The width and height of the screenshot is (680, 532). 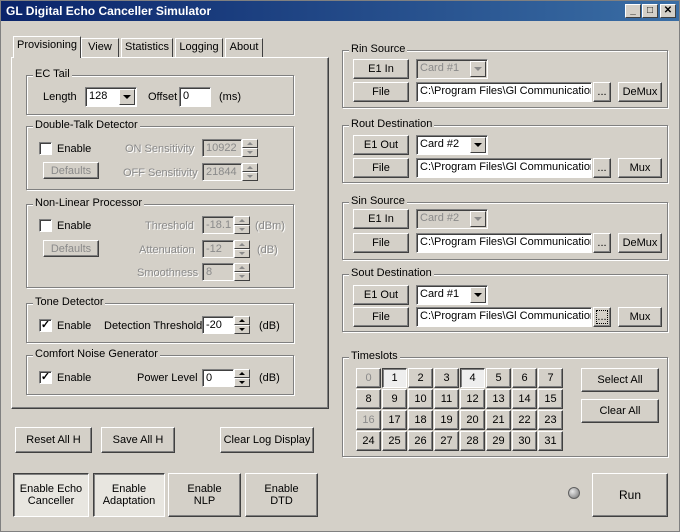 What do you see at coordinates (218, 325) in the screenshot?
I see `detection-threshold-input: -20` at bounding box center [218, 325].